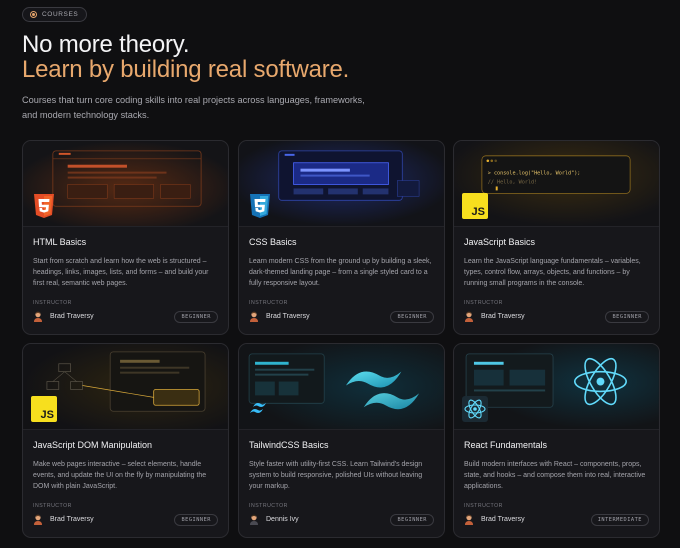 The image size is (680, 548). I want to click on code-line-2: // Hello, World!, so click(512, 183).